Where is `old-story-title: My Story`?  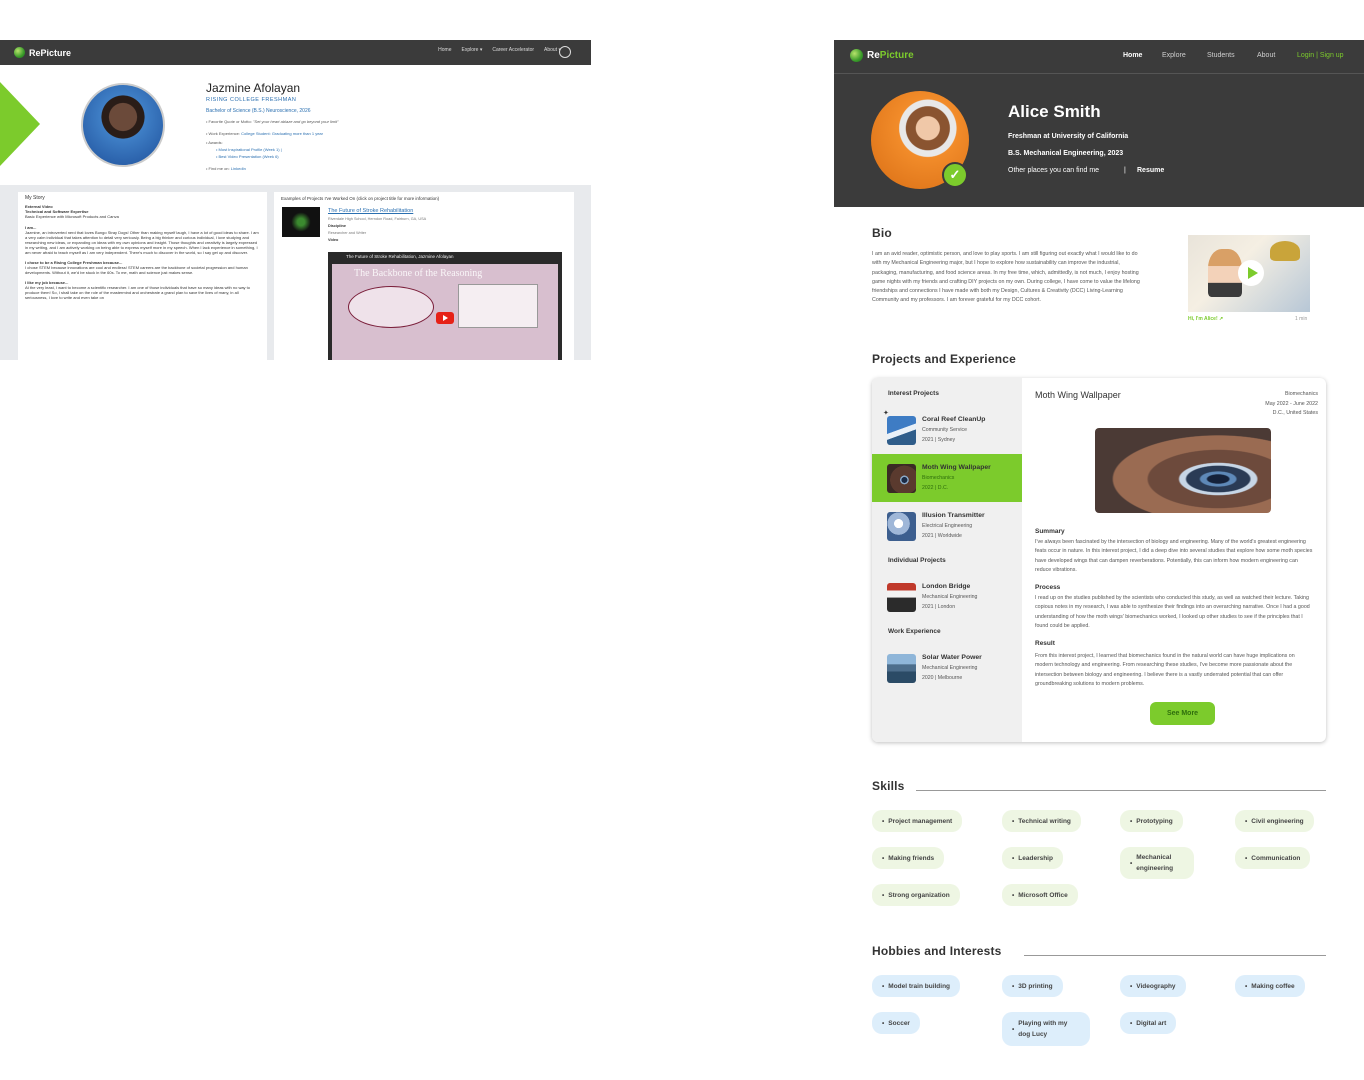 old-story-title: My Story is located at coordinates (35, 198).